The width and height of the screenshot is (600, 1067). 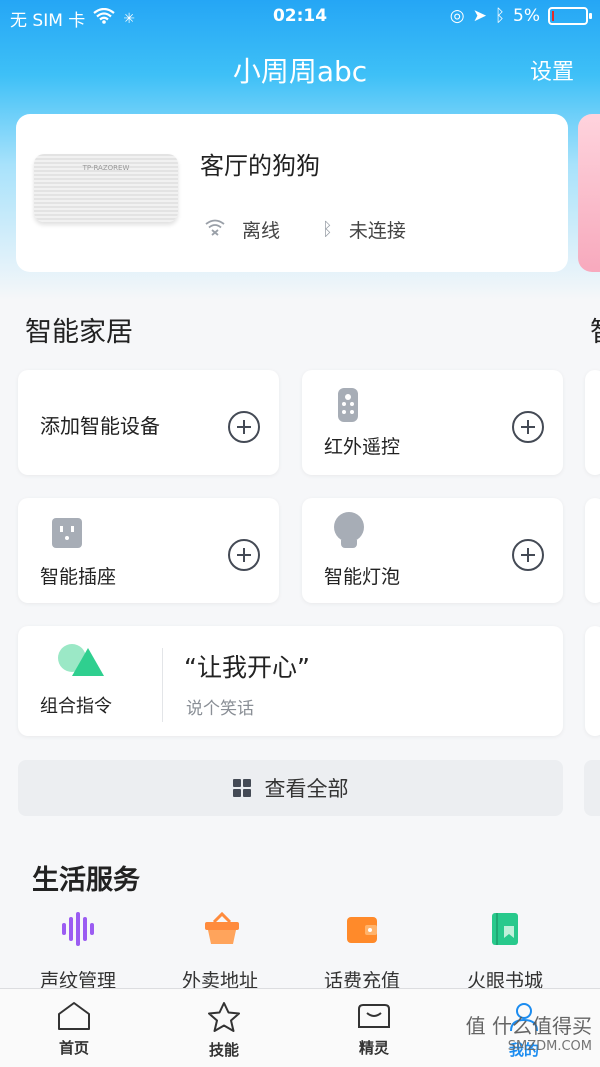 What do you see at coordinates (374, 1029) in the screenshot?
I see `tab-genie: 精灵` at bounding box center [374, 1029].